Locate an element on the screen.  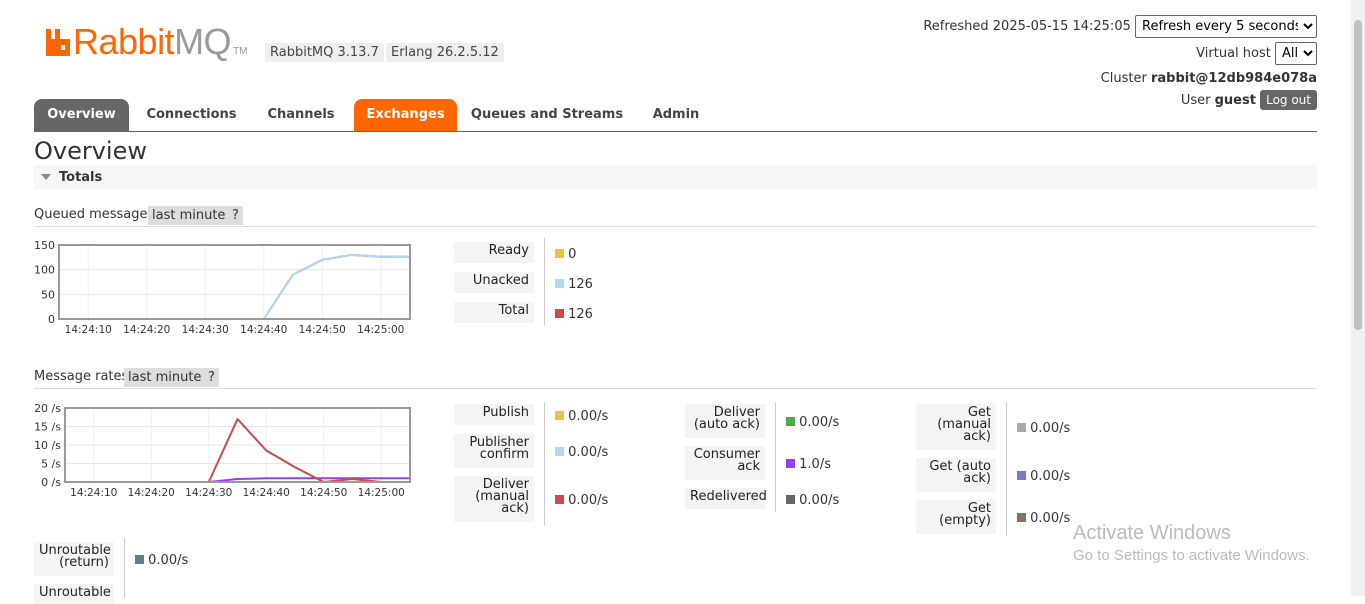
legend-publisher-confirm-value: 0.00/s is located at coordinates (581, 452).